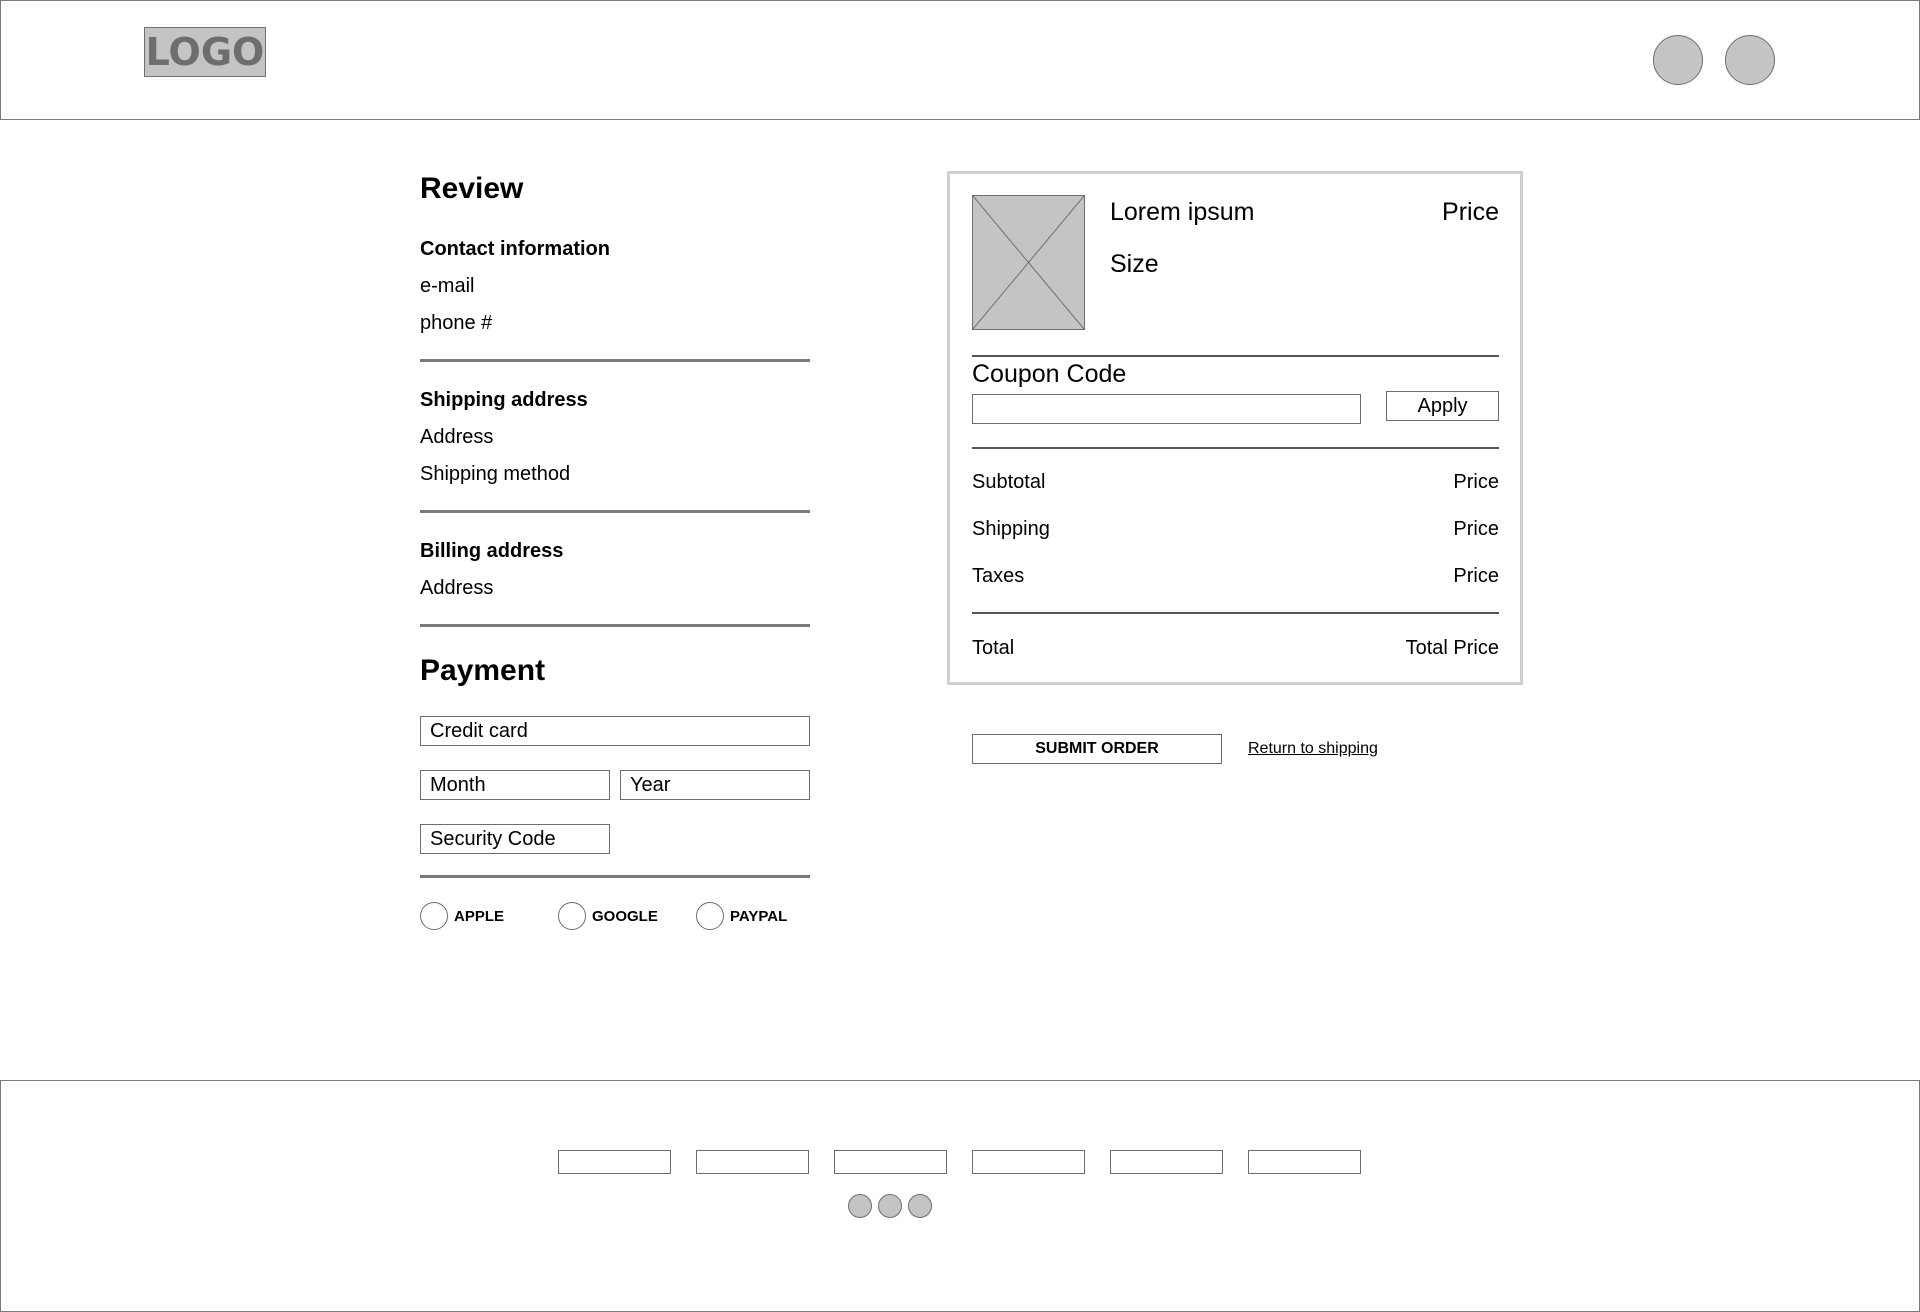  I want to click on contact-email: e-mail, so click(447, 286).